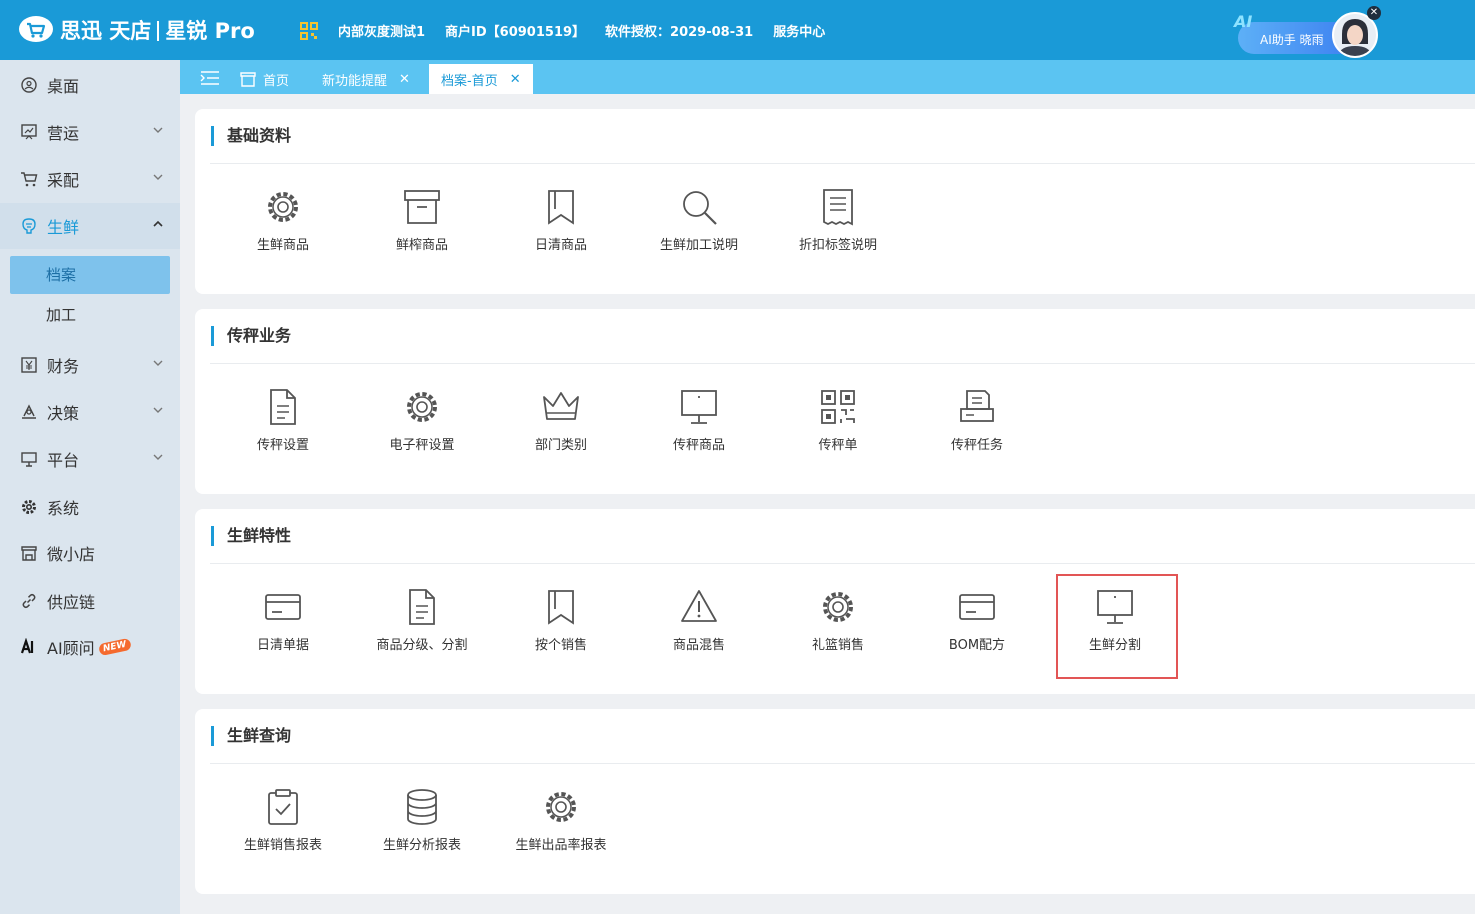  I want to click on sidebar-subitem-archive: 档案, so click(90, 275).